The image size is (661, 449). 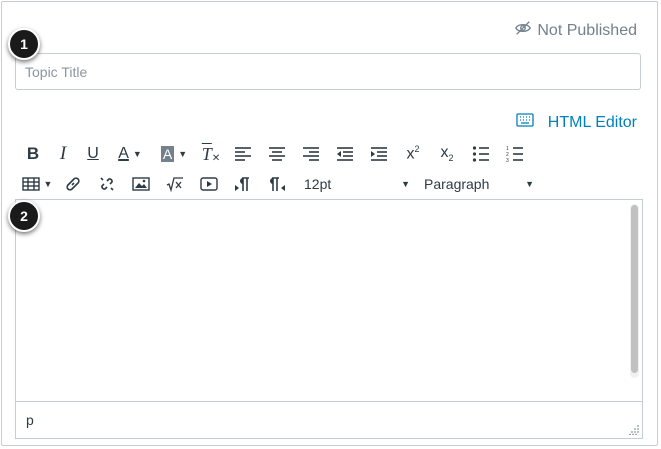 I want to click on background-color-button: A ▼, so click(x=174, y=154).